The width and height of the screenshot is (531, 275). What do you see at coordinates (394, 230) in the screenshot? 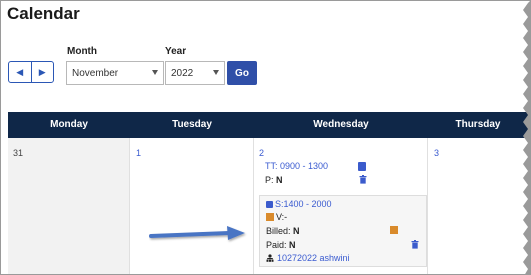
I see `sticky-note-icon` at bounding box center [394, 230].